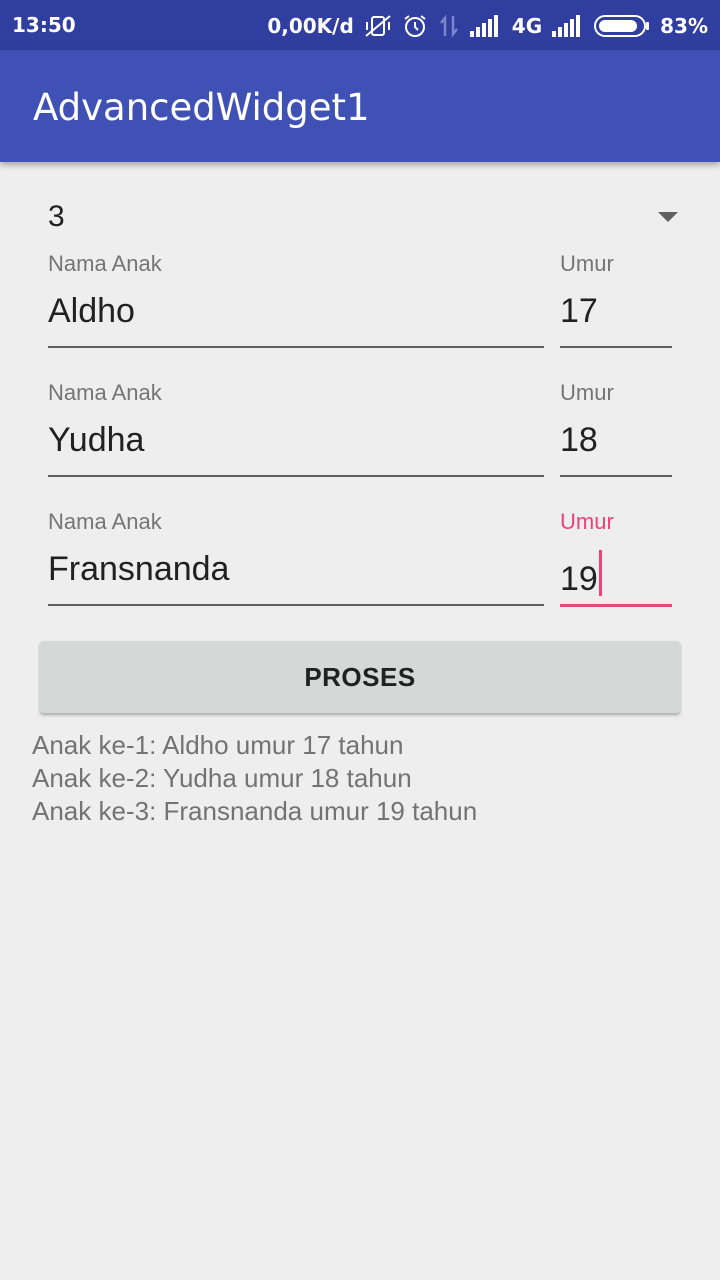 This screenshot has width=720, height=1280. I want to click on child-age-field: 18, so click(616, 448).